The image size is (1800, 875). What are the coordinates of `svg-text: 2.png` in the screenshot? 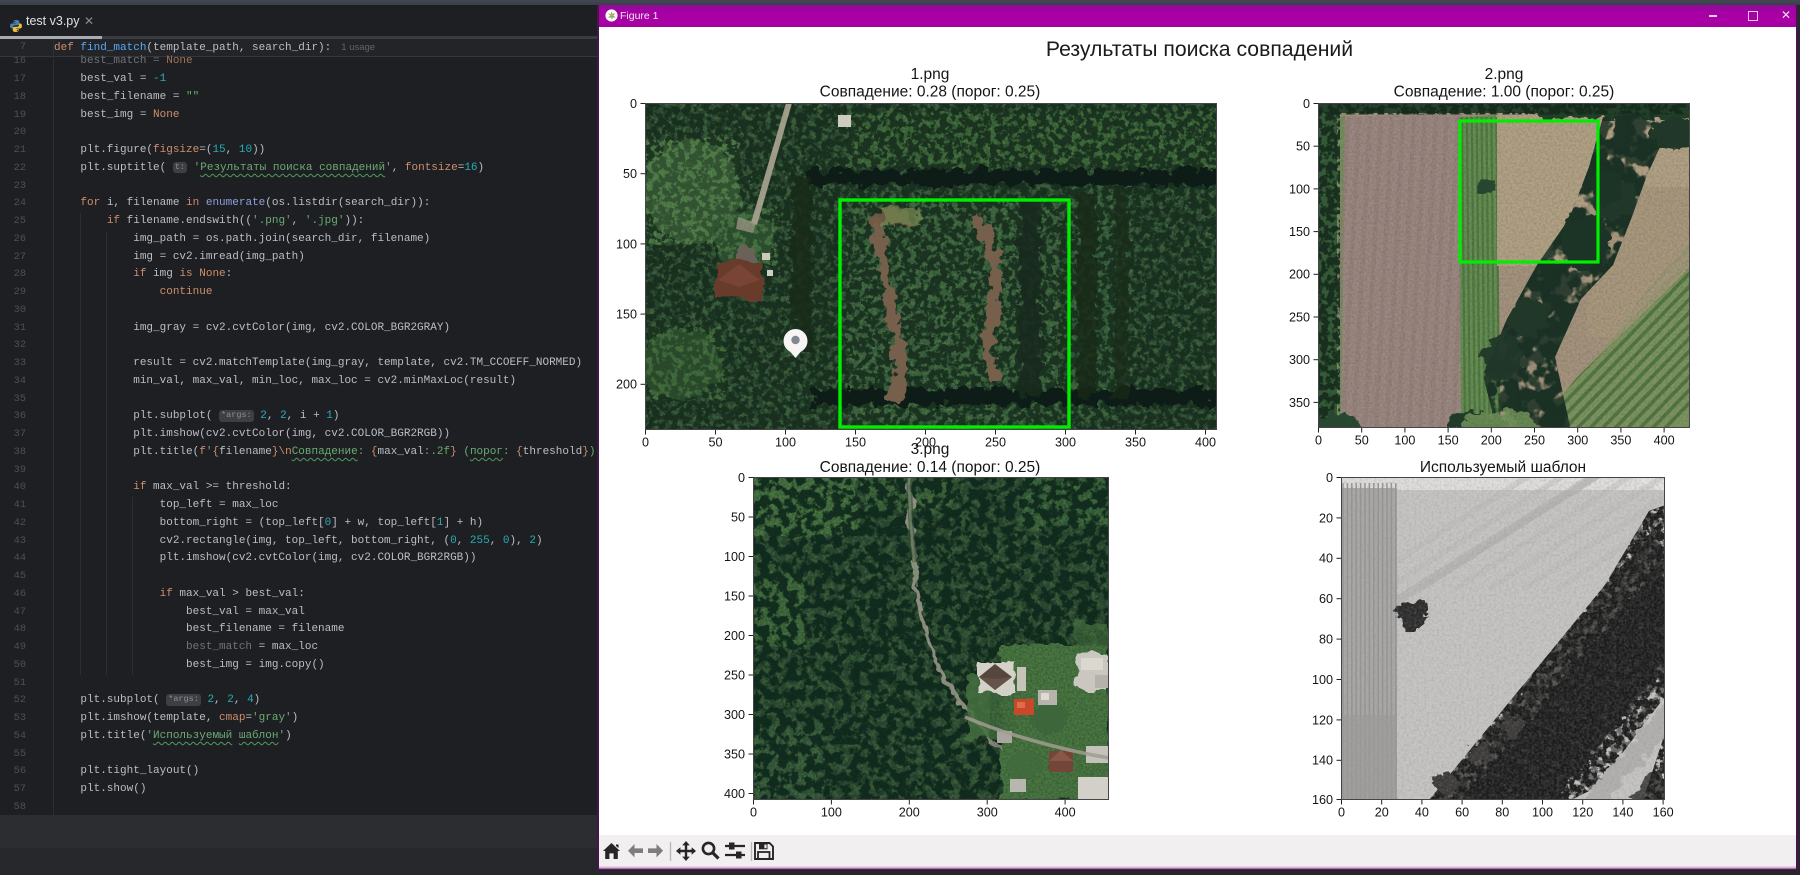 It's located at (1504, 74).